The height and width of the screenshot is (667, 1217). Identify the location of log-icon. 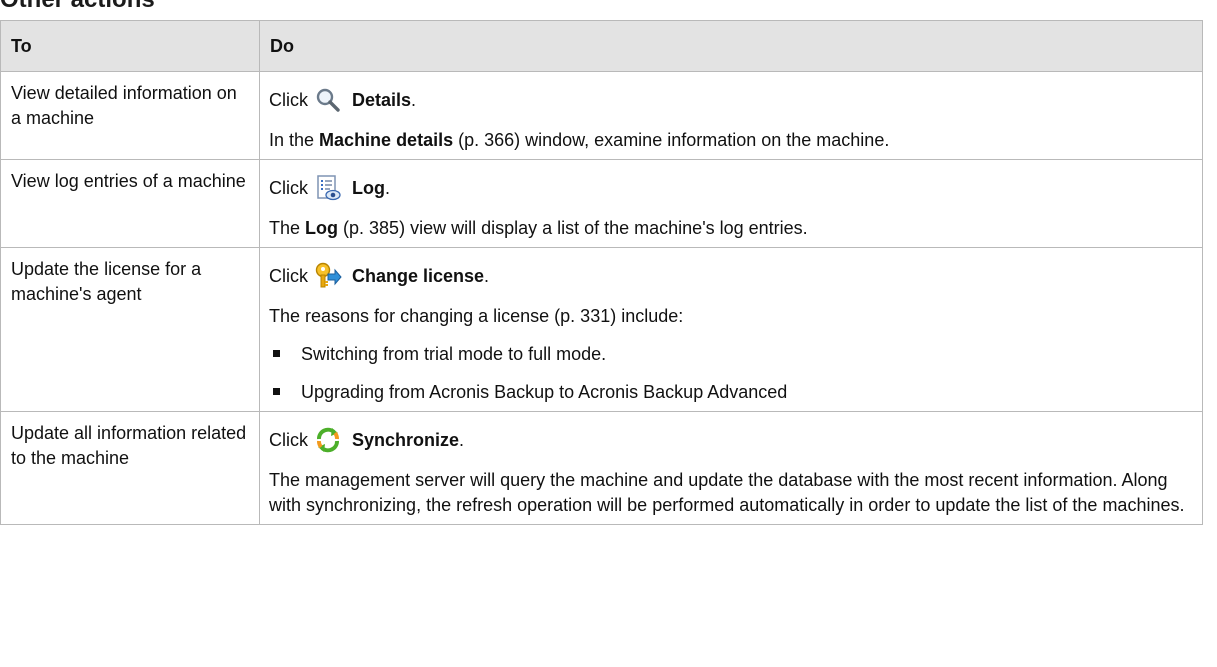
(328, 188).